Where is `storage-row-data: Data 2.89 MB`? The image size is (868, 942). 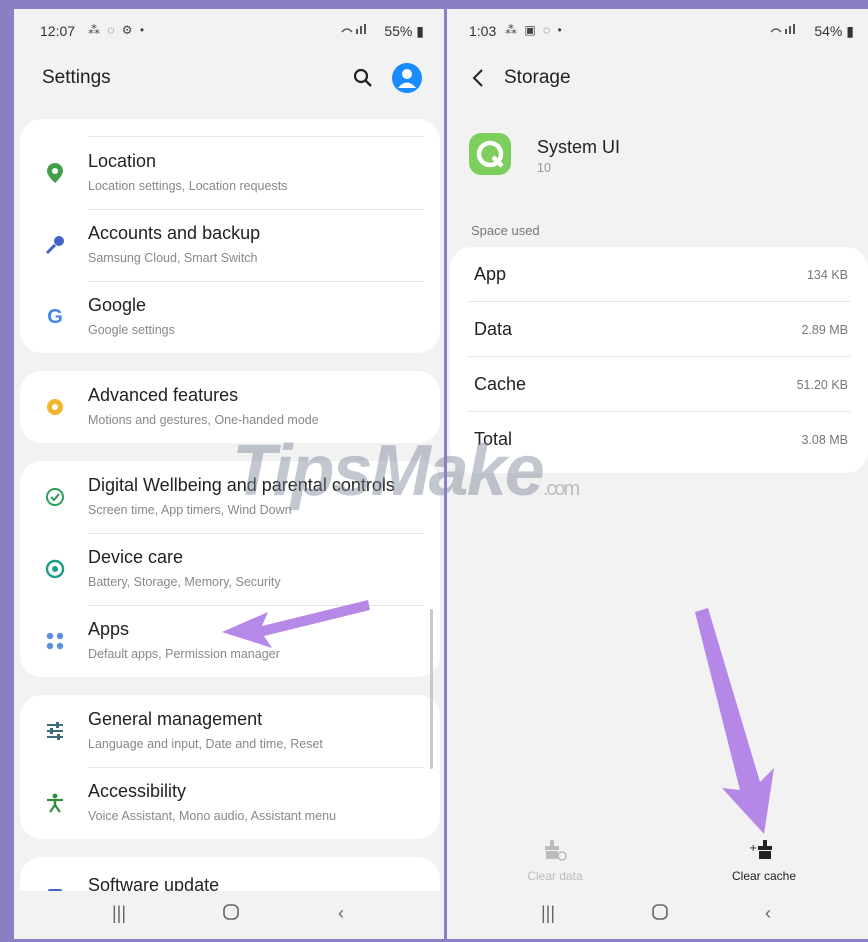
storage-row-data: Data 2.89 MB is located at coordinates (659, 329).